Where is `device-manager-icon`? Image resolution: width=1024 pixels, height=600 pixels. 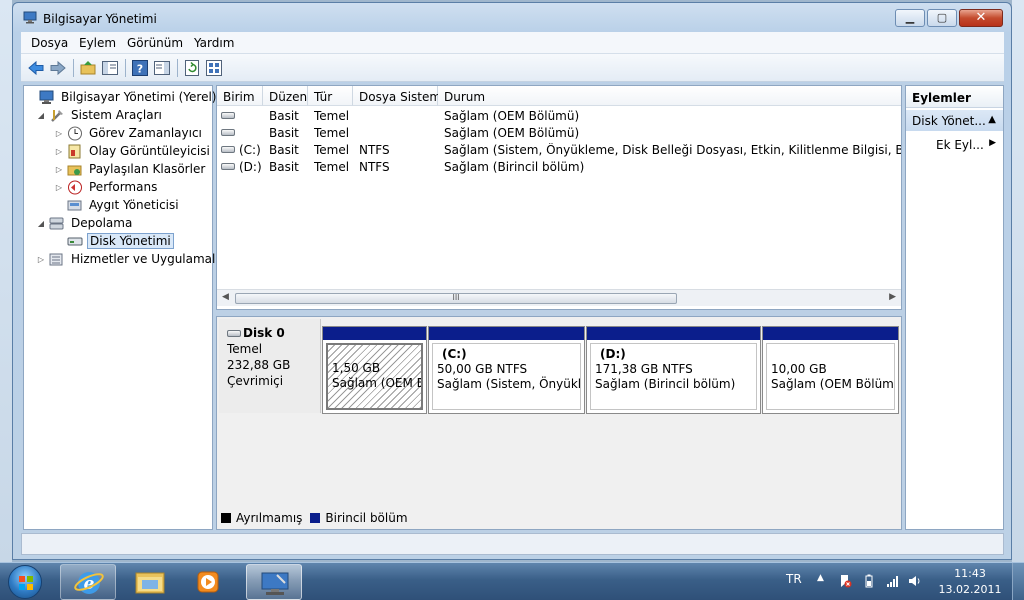
device-manager-icon is located at coordinates (74, 205).